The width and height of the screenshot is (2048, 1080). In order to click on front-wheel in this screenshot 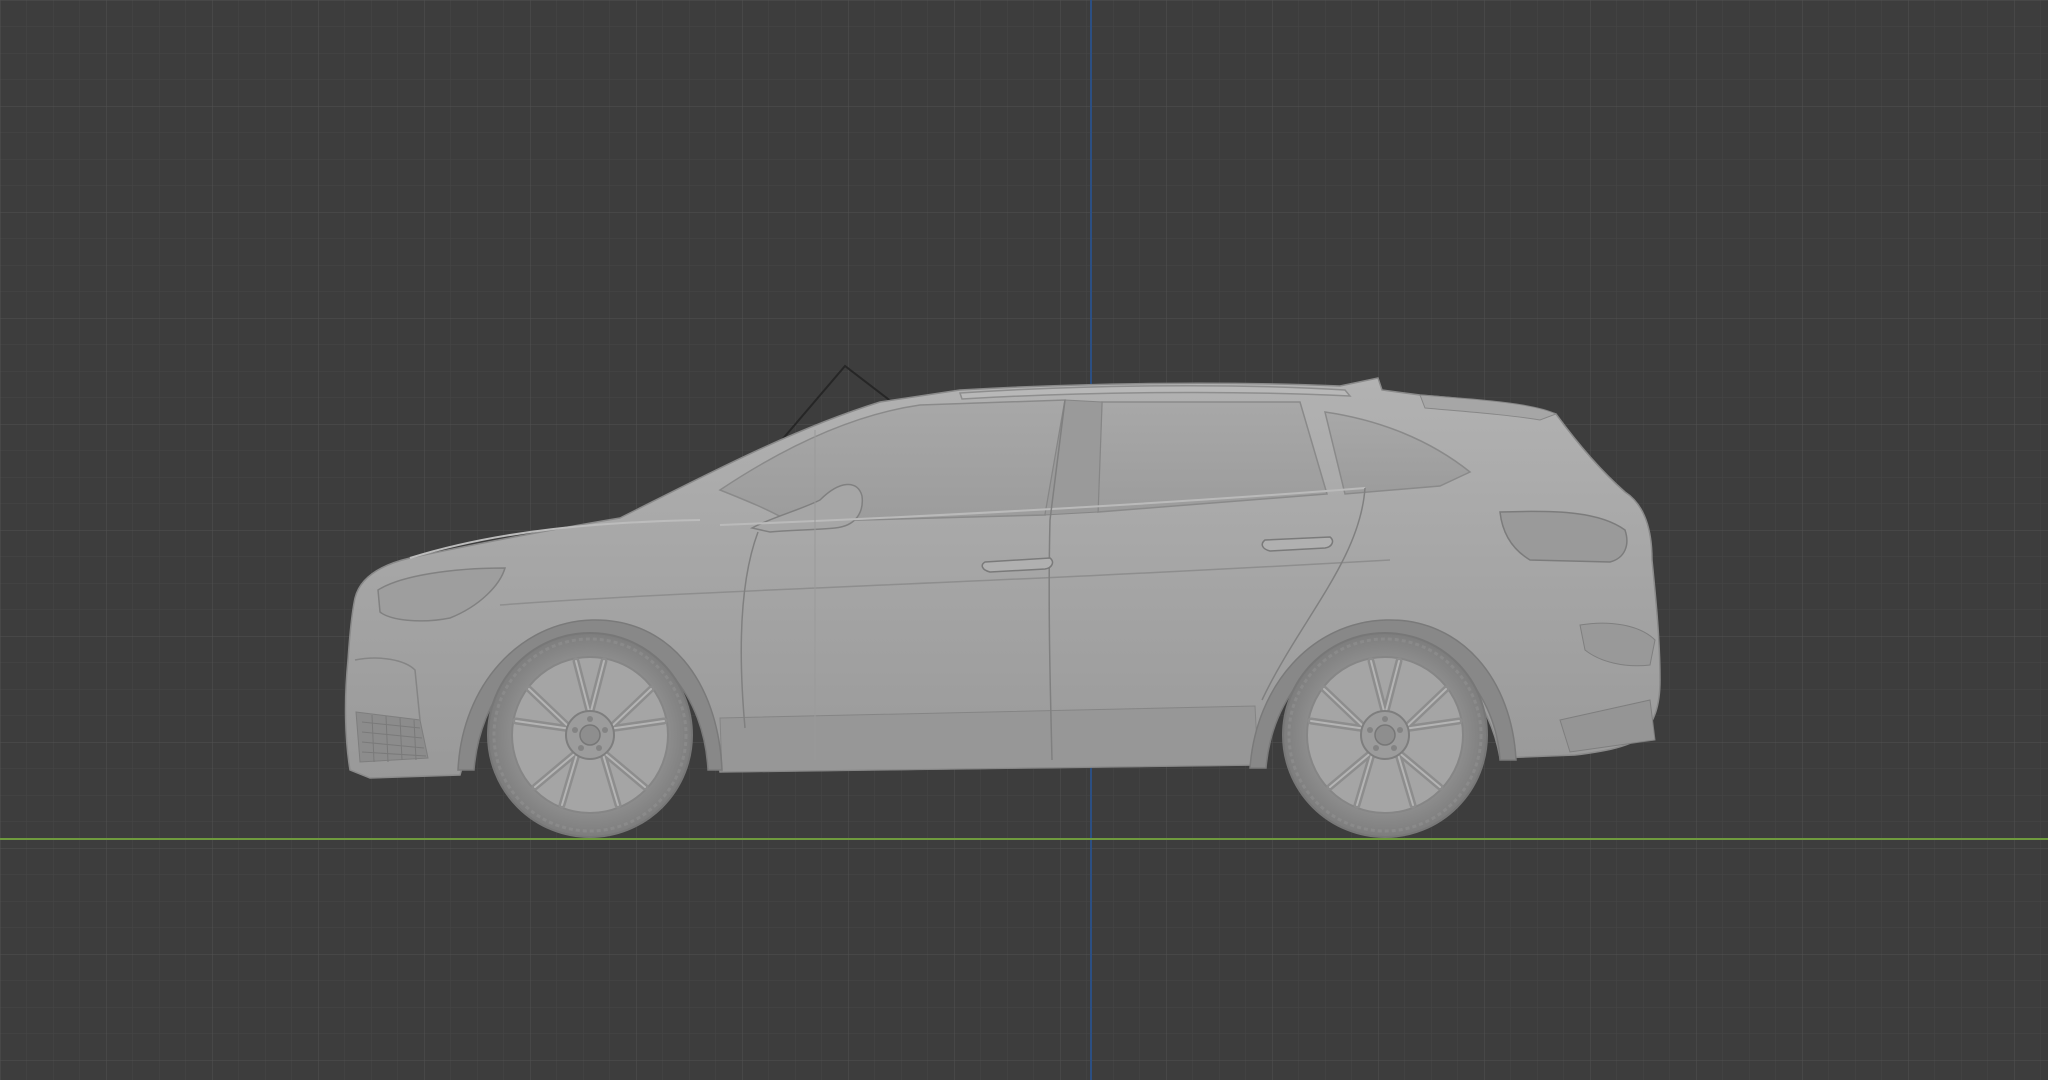, I will do `click(590, 735)`.